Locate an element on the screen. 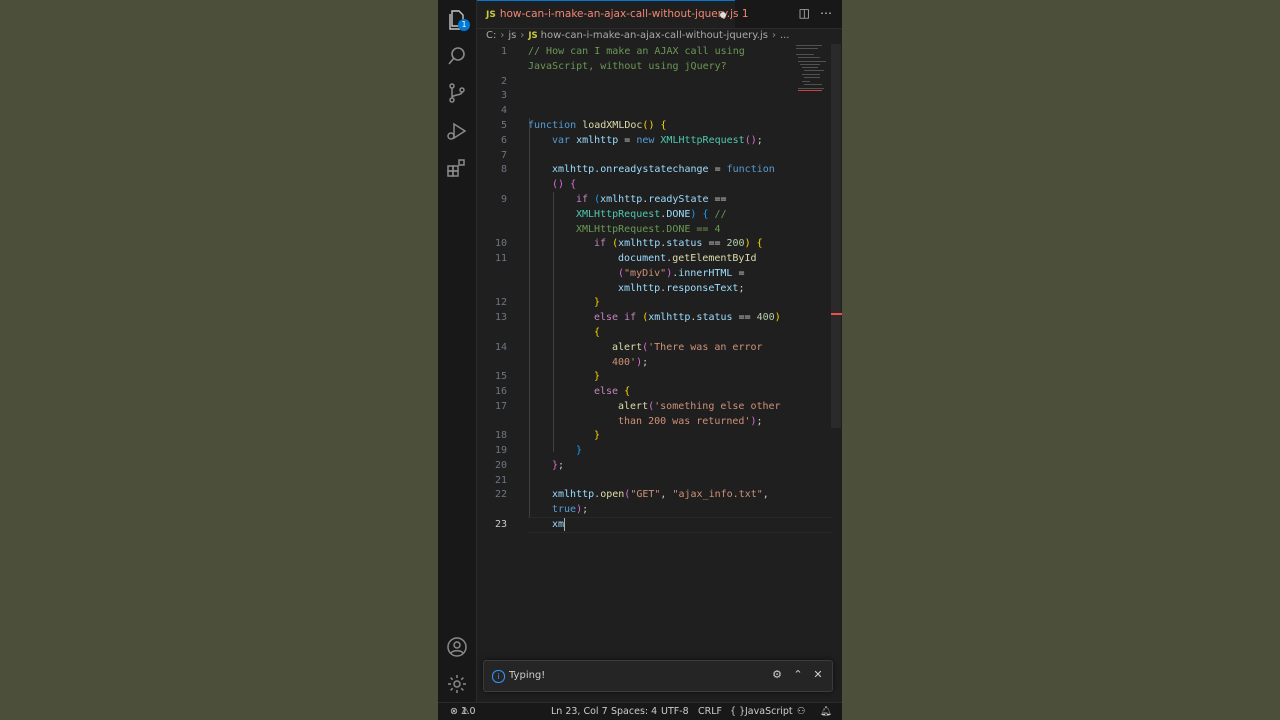 The image size is (1280, 720). code-line-current: 23 xm is located at coordinates (657, 524).